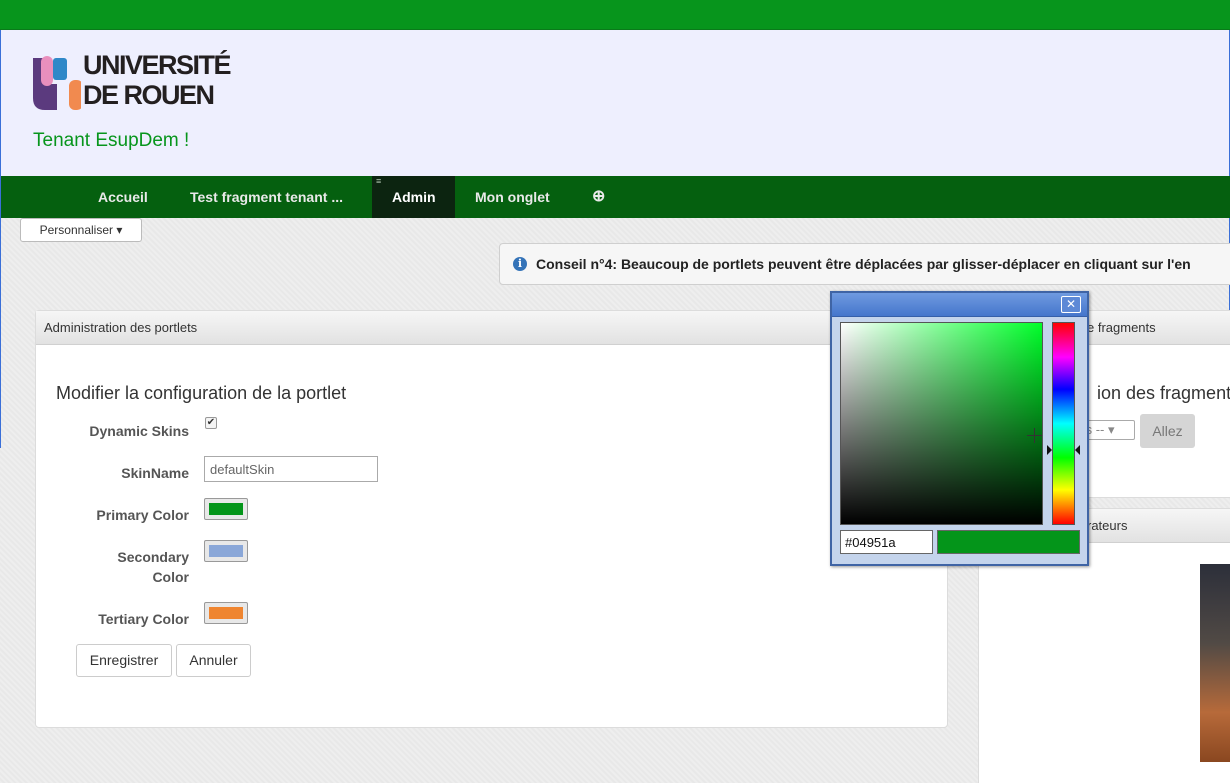  I want to click on go-button: Allez, so click(1167, 431).